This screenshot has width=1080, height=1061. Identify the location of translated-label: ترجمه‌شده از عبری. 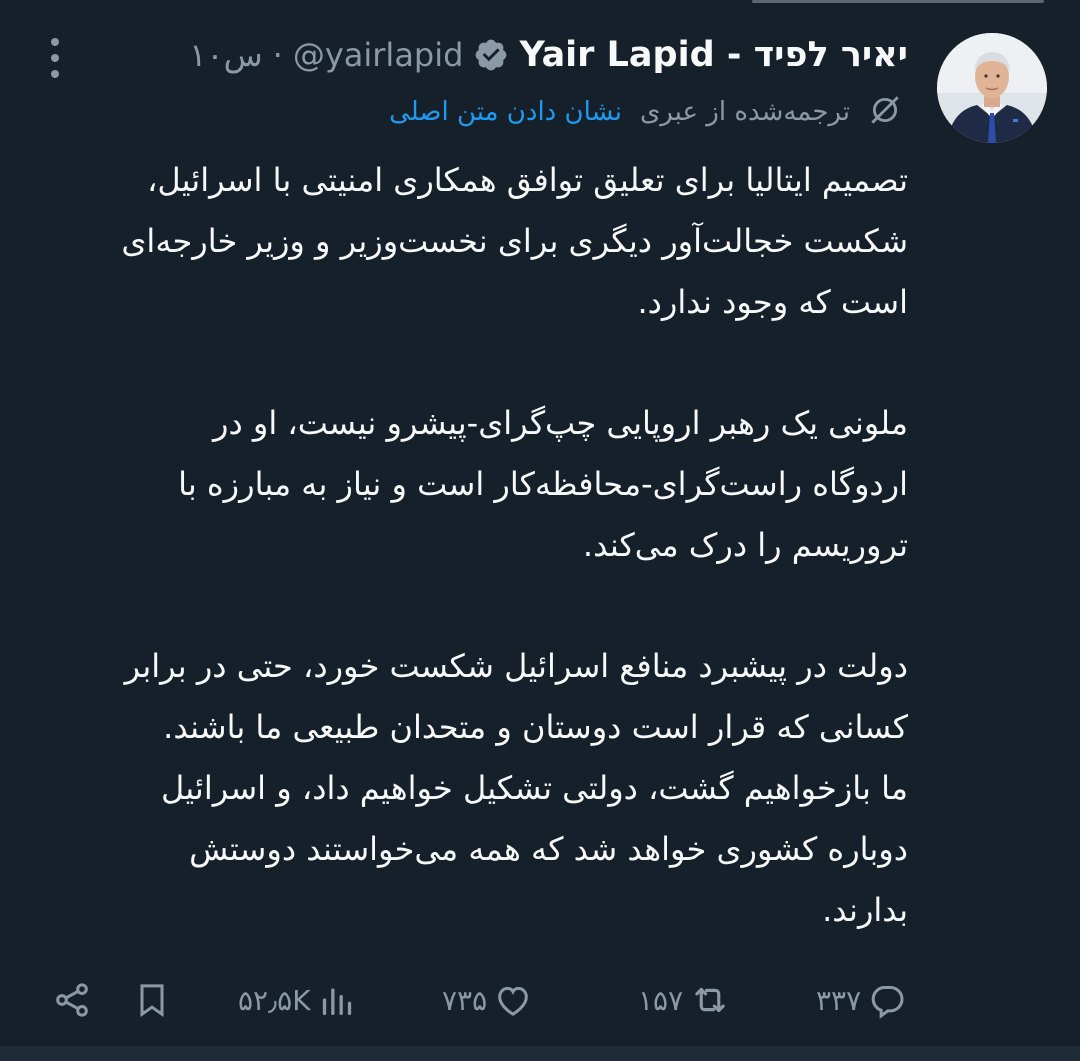
(744, 112).